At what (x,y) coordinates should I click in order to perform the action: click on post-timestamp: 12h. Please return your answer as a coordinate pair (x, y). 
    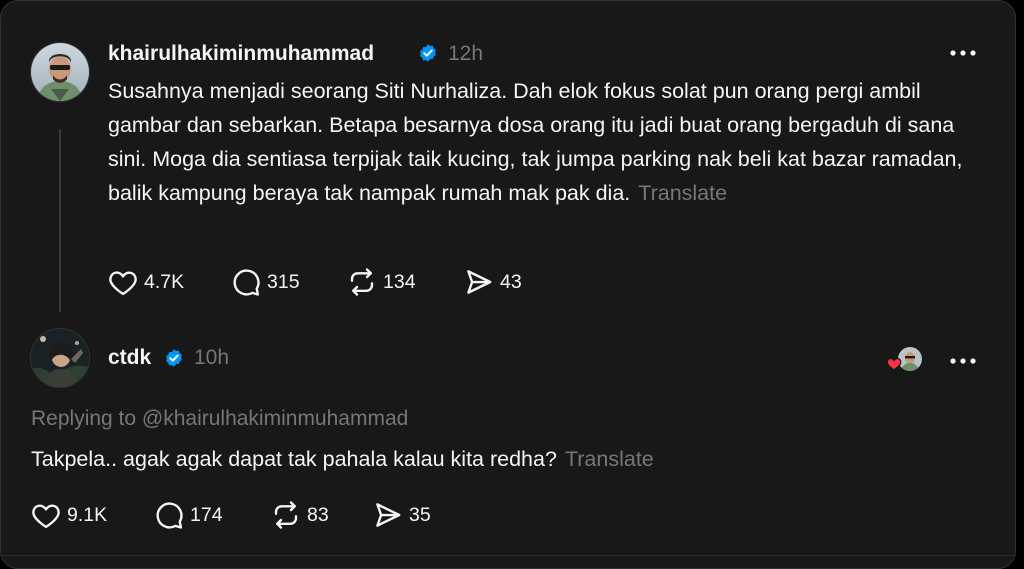
    Looking at the image, I should click on (466, 53).